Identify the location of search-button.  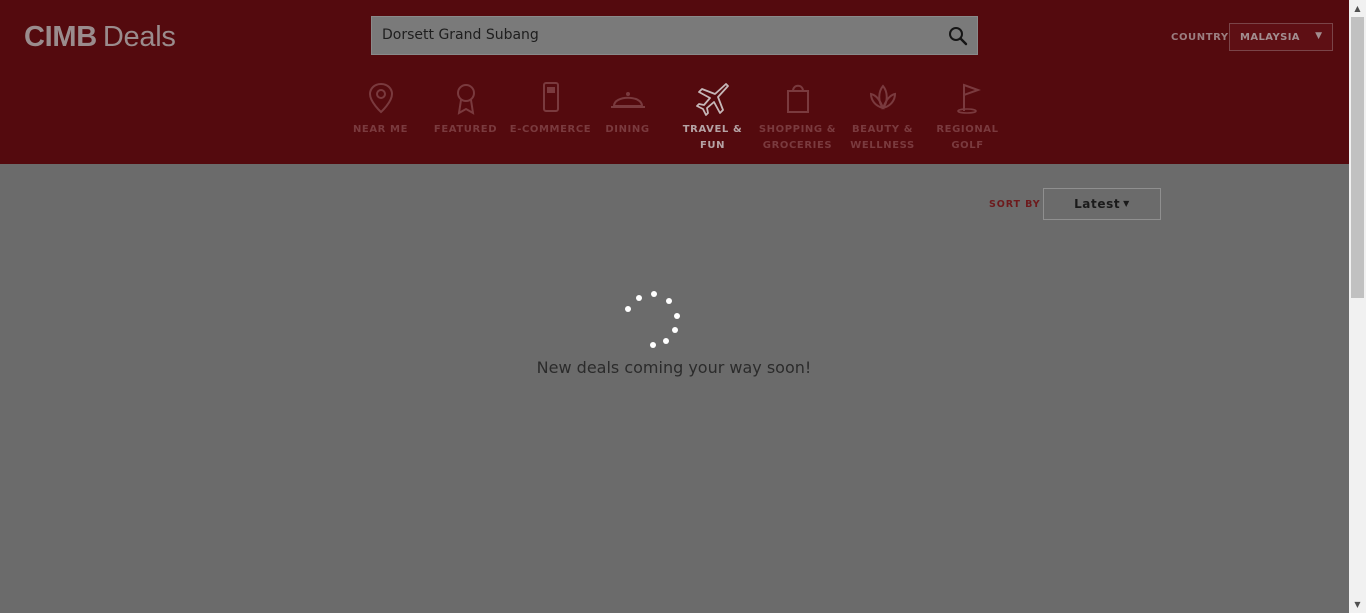
(958, 36).